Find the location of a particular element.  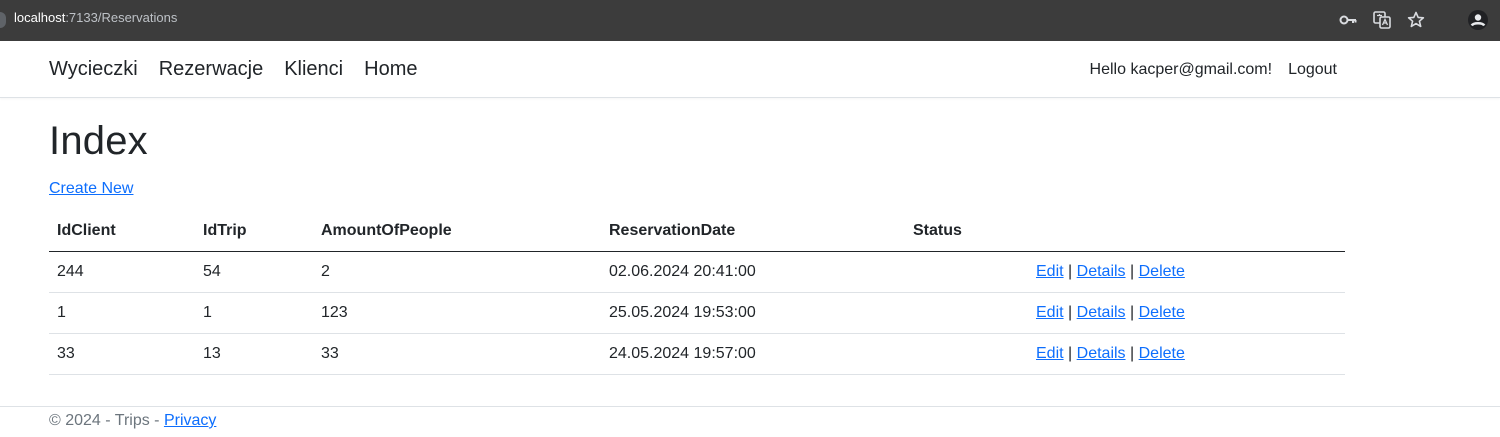

browser-actions is located at coordinates (1413, 20).